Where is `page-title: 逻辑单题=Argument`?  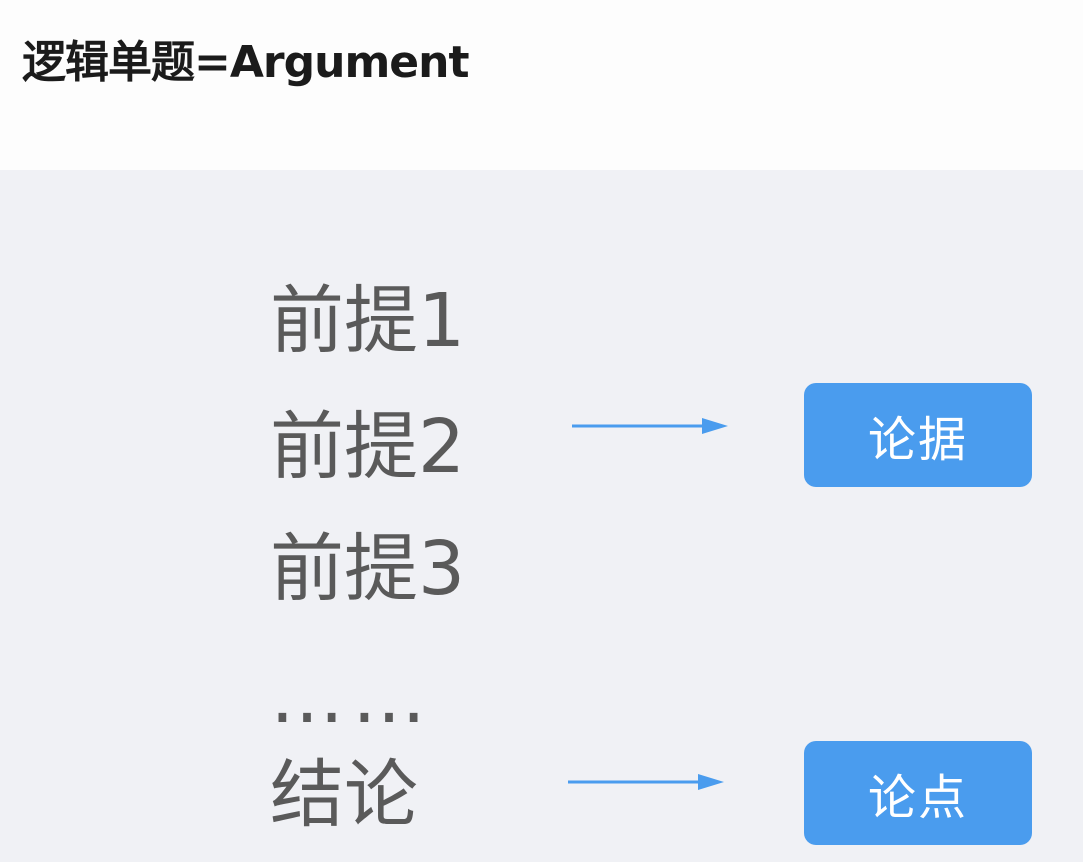
page-title: 逻辑单题=Argument is located at coordinates (245, 62).